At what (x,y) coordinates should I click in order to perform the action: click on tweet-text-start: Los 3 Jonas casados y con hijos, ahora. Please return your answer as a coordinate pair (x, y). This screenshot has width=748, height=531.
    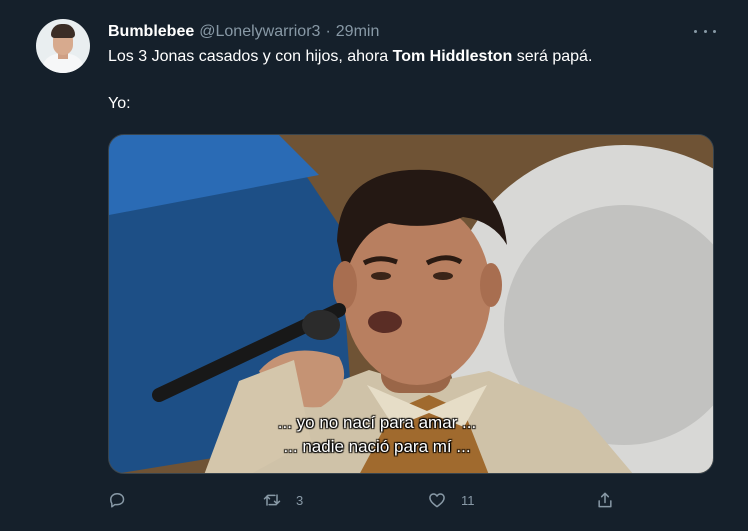
    Looking at the image, I should click on (250, 56).